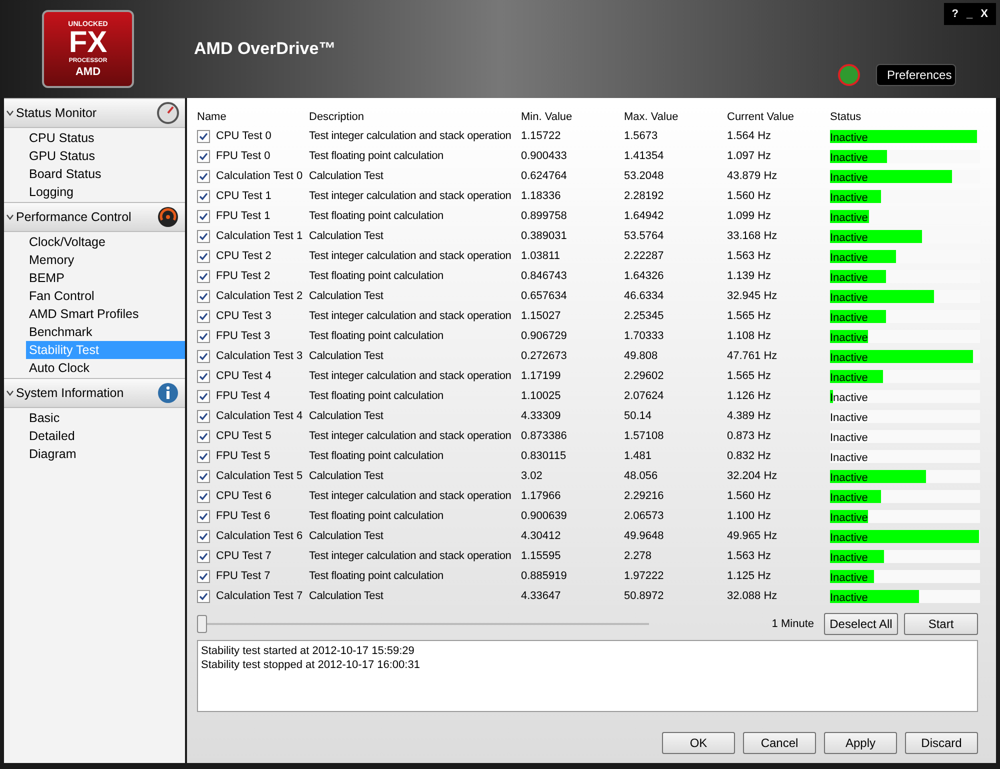 This screenshot has height=769, width=1000. Describe the element at coordinates (105, 242) in the screenshot. I see `sidebar-item: Clock/Voltage` at that location.